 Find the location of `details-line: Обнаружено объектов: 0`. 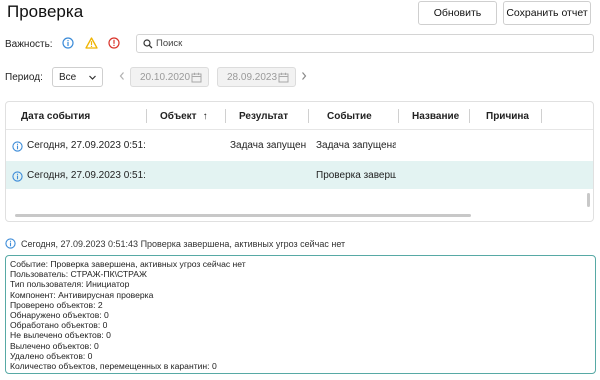

details-line: Обнаружено объектов: 0 is located at coordinates (59, 315).